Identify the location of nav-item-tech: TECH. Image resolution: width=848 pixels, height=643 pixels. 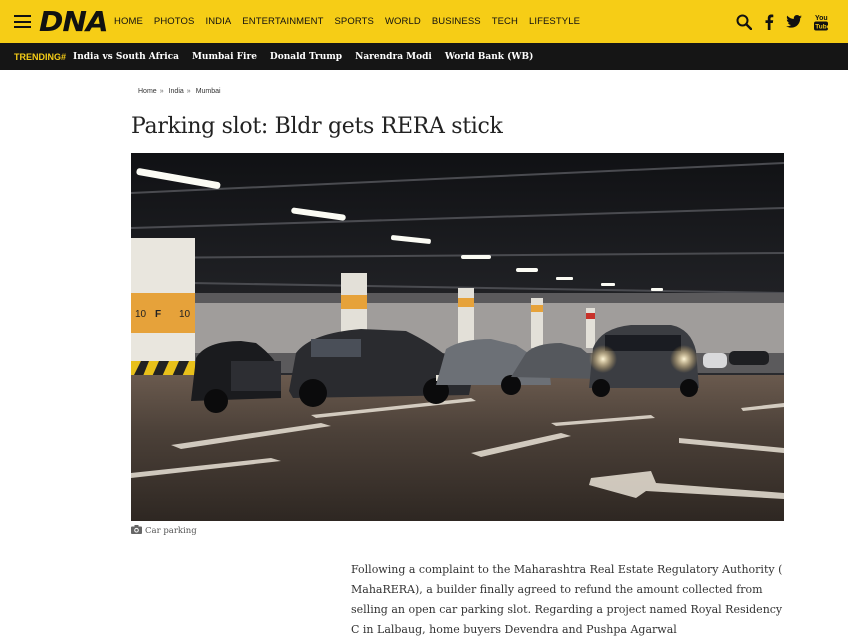
(505, 21).